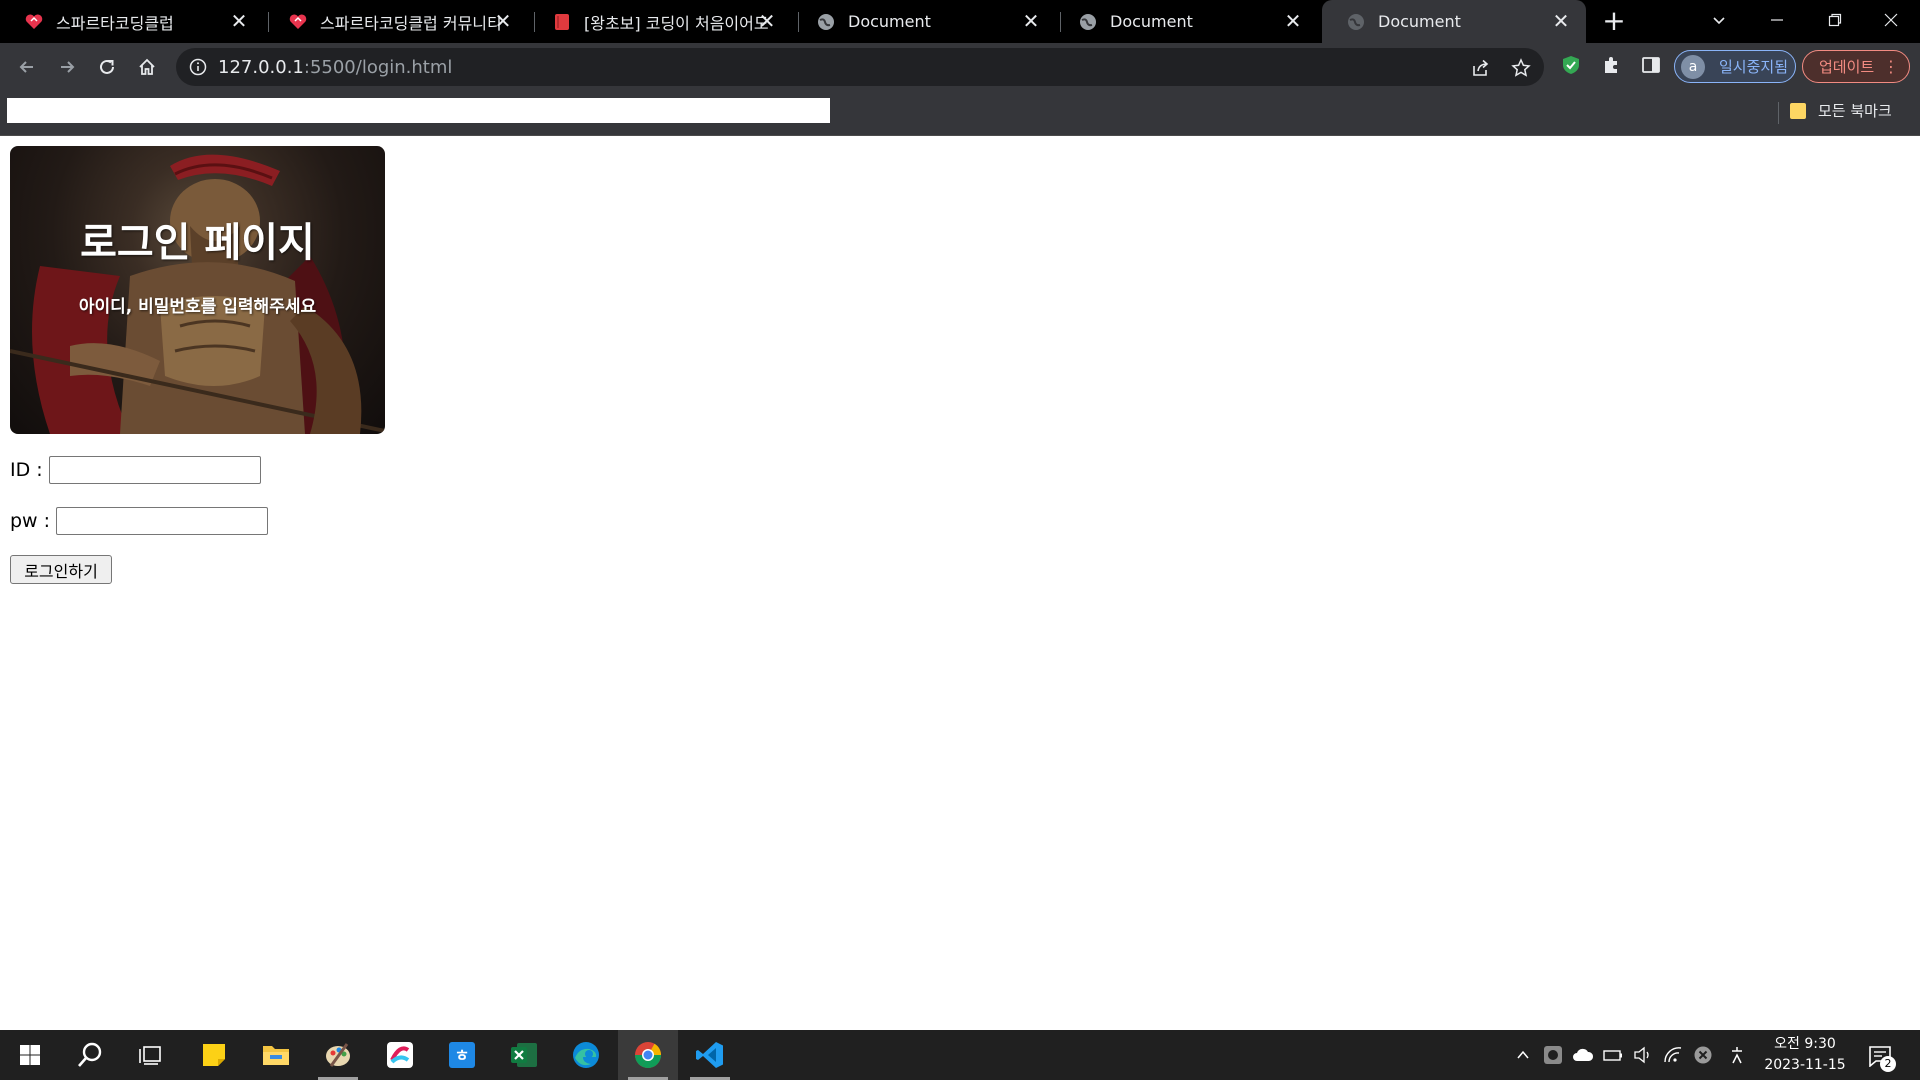 The image size is (1920, 1080). I want to click on update-button: 업데이트 ⋮, so click(1856, 66).